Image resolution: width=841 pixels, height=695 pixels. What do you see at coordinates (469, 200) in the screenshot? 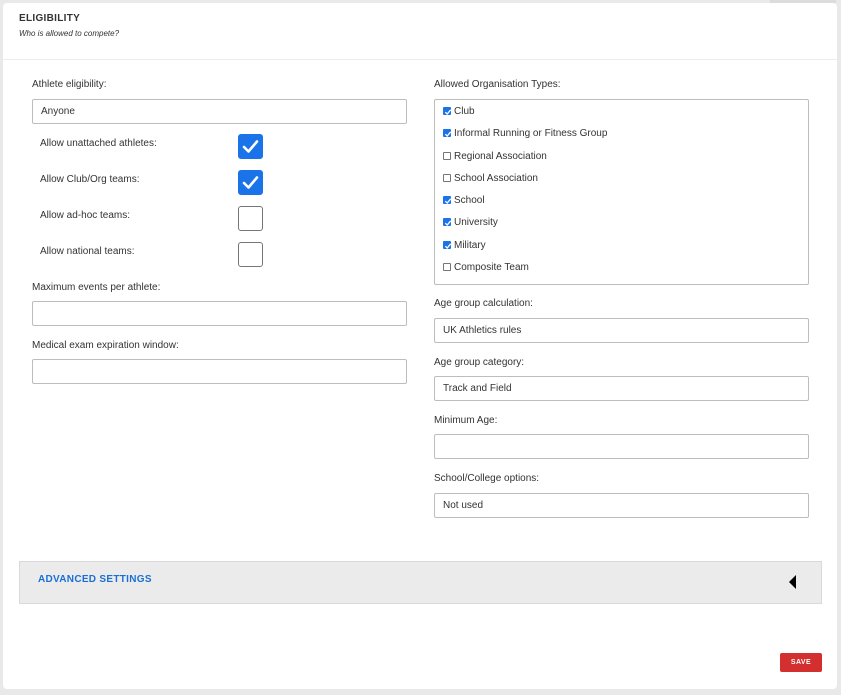
I see `org-type-label: School` at bounding box center [469, 200].